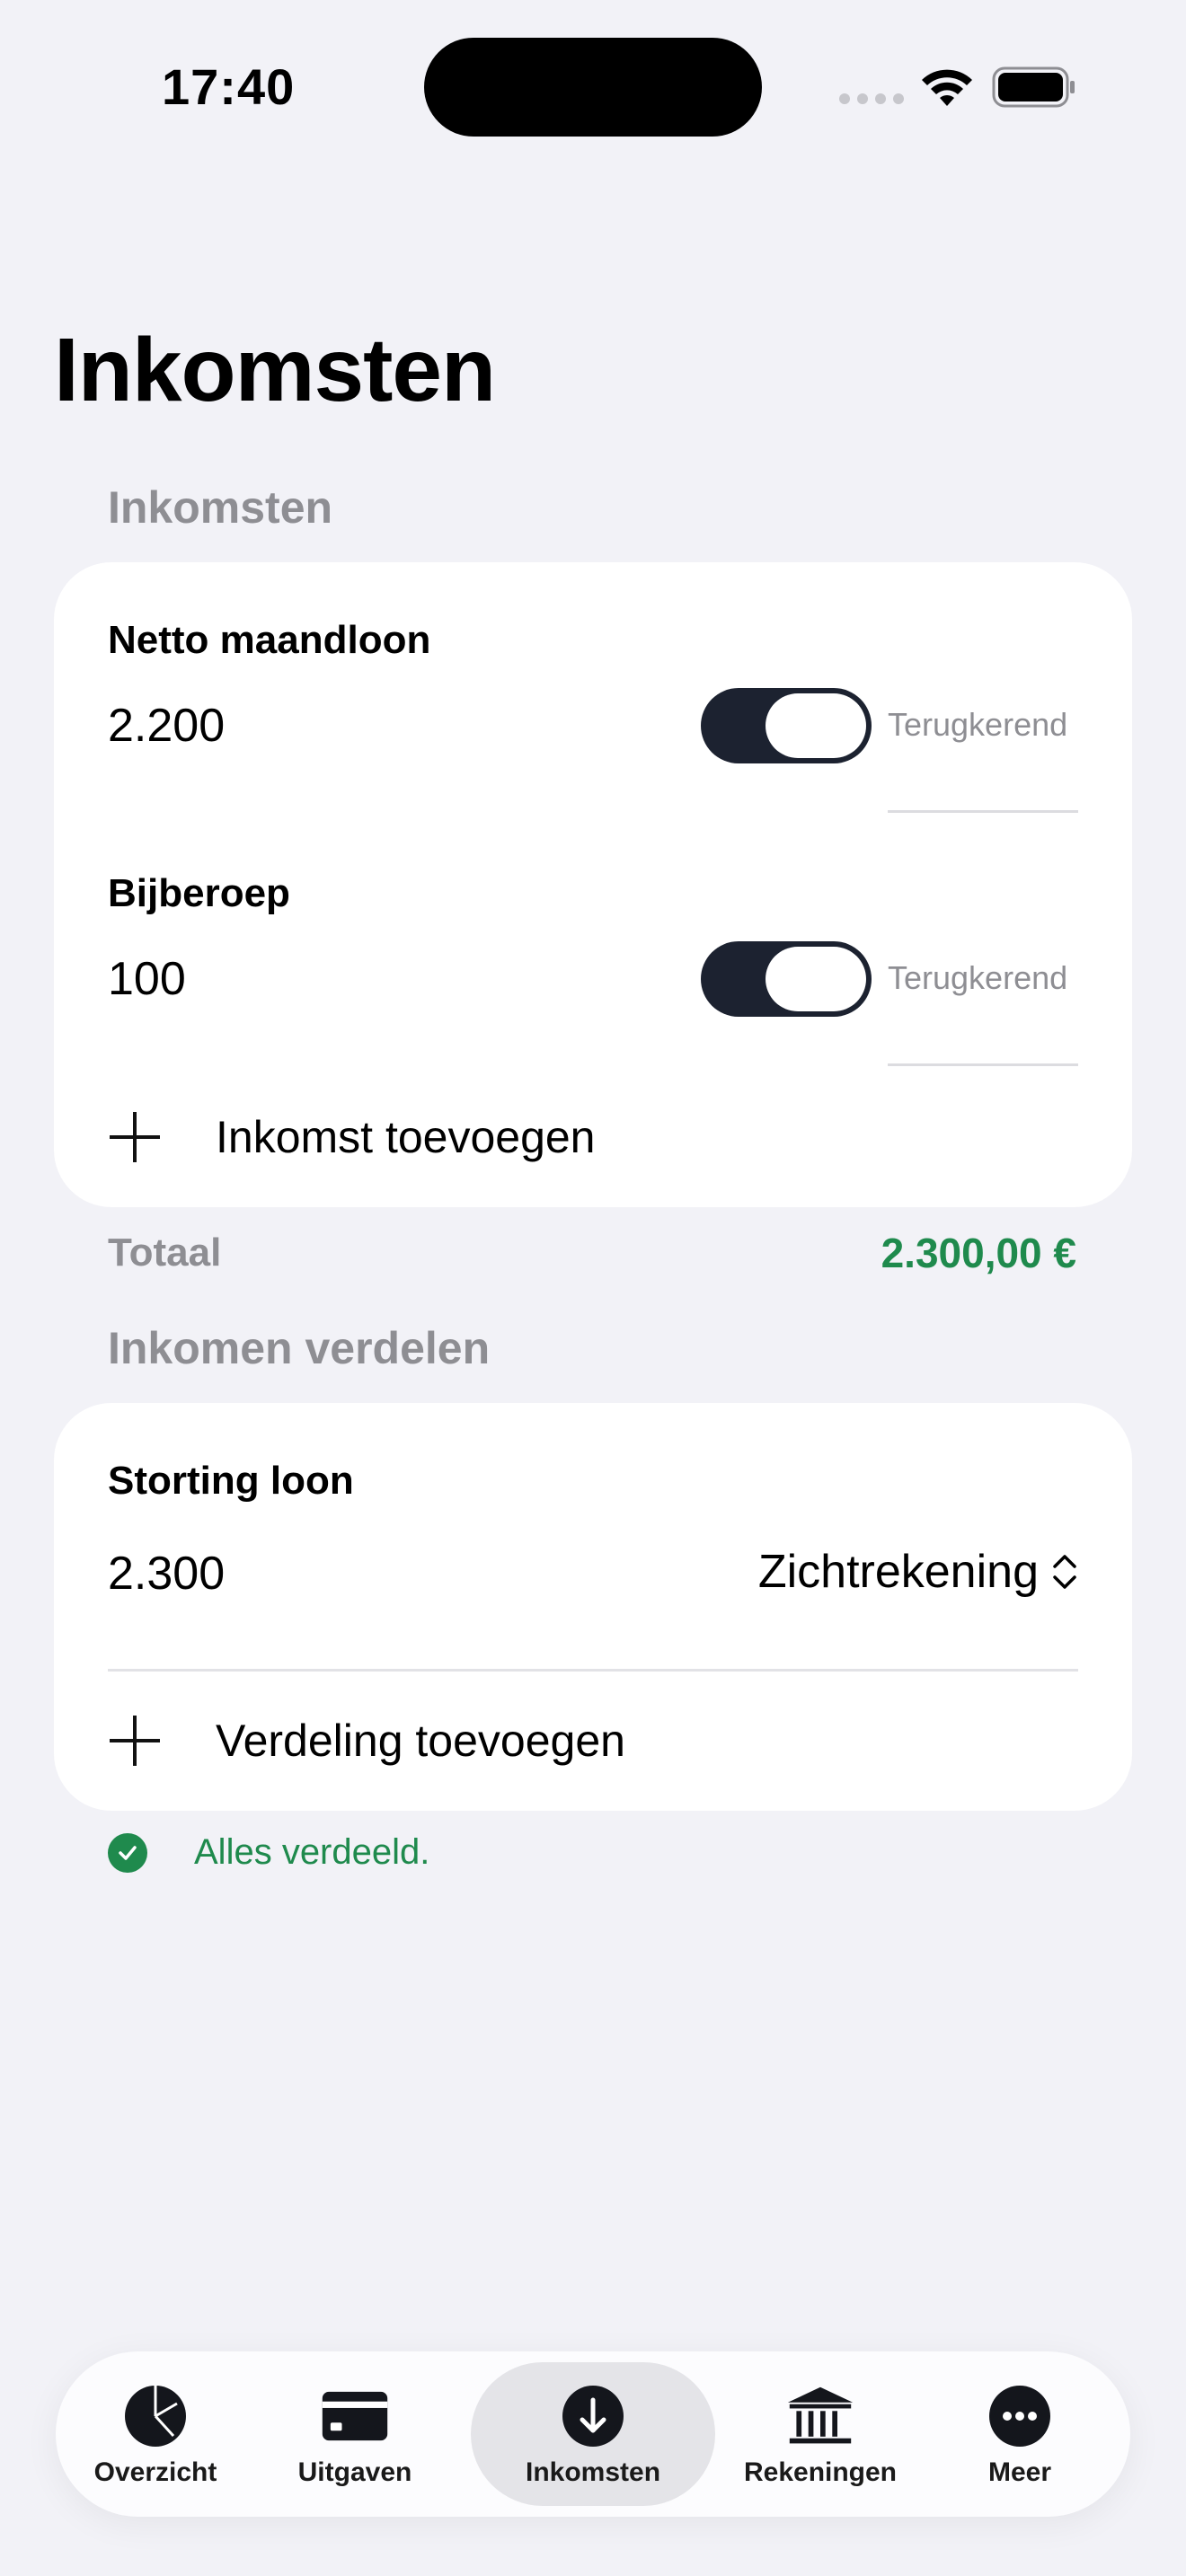  What do you see at coordinates (269, 640) in the screenshot?
I see `income-item-name: Netto maandloon` at bounding box center [269, 640].